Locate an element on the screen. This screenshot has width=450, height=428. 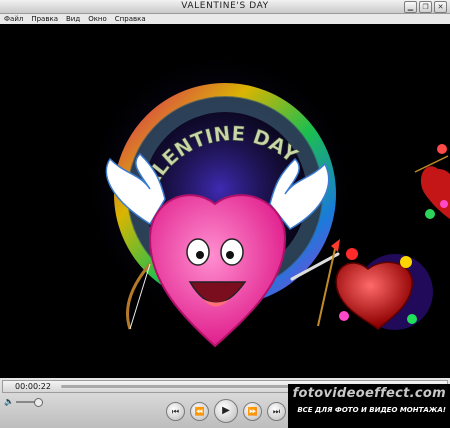
left-pupil is located at coordinates (200, 255).